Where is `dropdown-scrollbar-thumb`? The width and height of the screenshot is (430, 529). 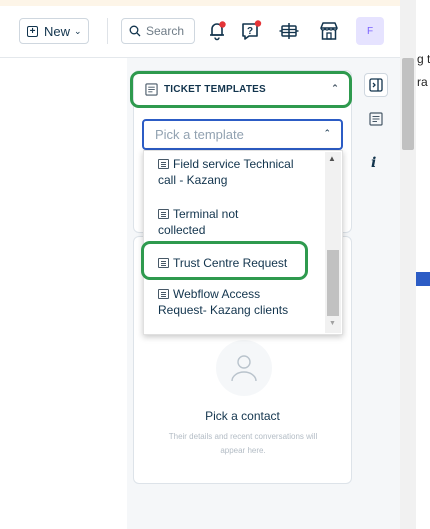 dropdown-scrollbar-thumb is located at coordinates (333, 283).